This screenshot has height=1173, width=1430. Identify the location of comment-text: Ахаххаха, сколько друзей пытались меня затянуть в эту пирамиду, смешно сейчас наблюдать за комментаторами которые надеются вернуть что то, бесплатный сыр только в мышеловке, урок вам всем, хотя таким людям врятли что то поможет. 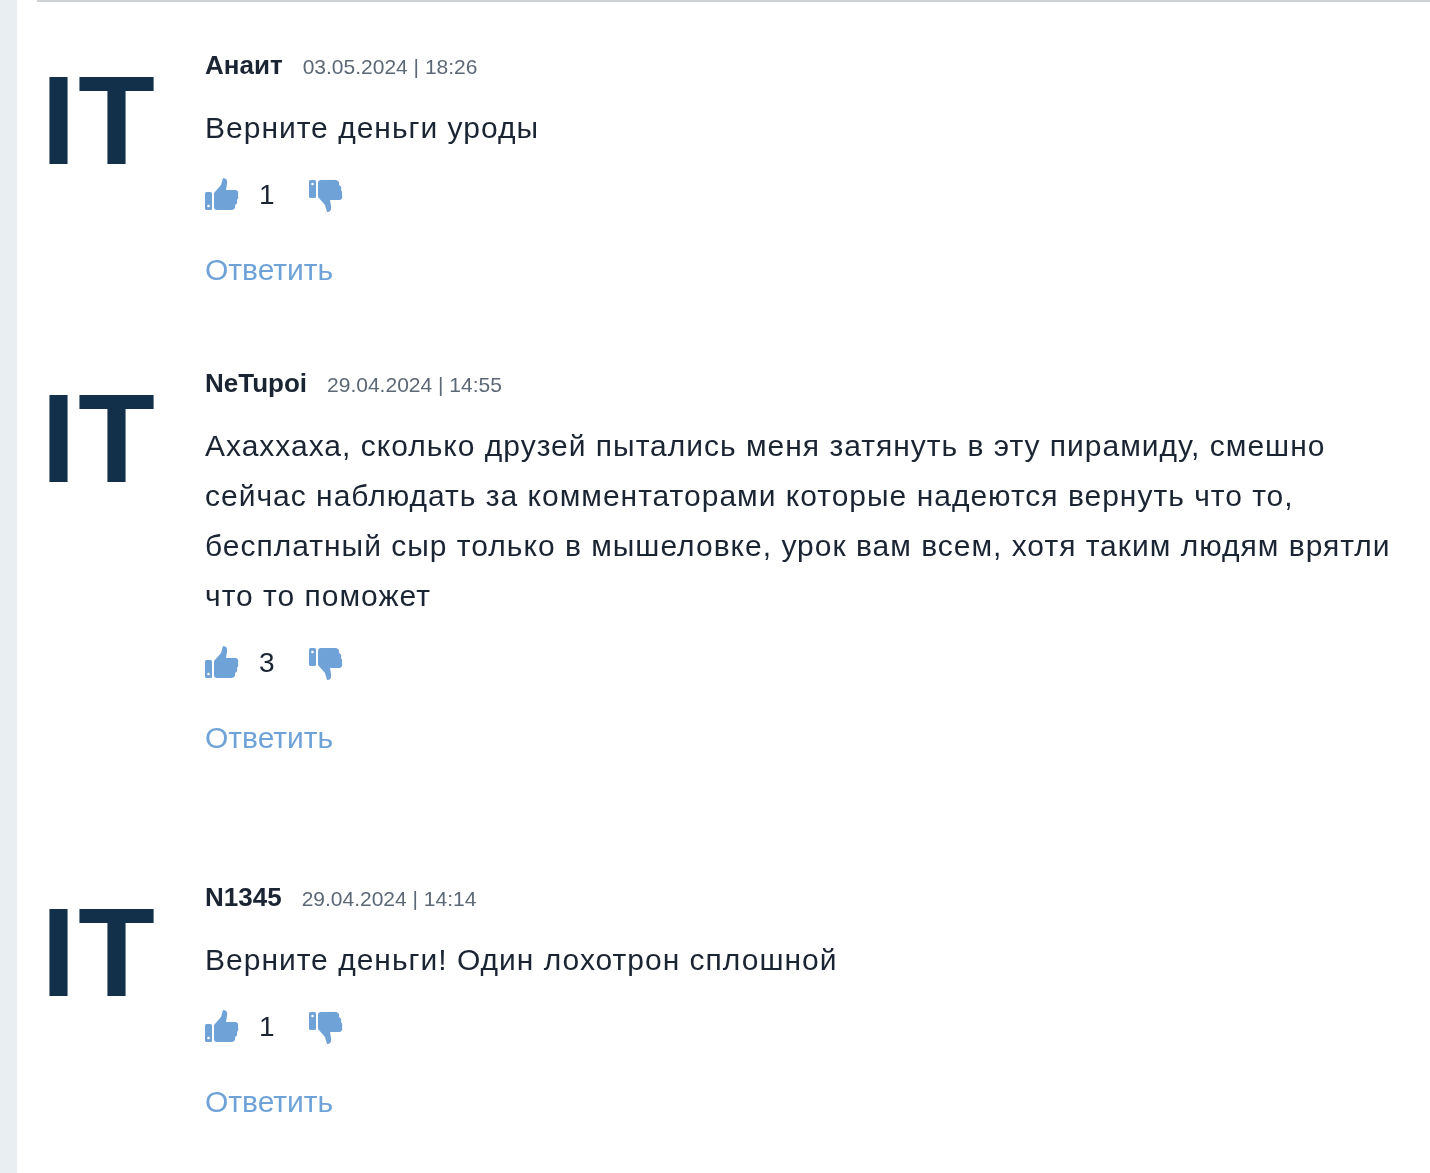
(798, 521).